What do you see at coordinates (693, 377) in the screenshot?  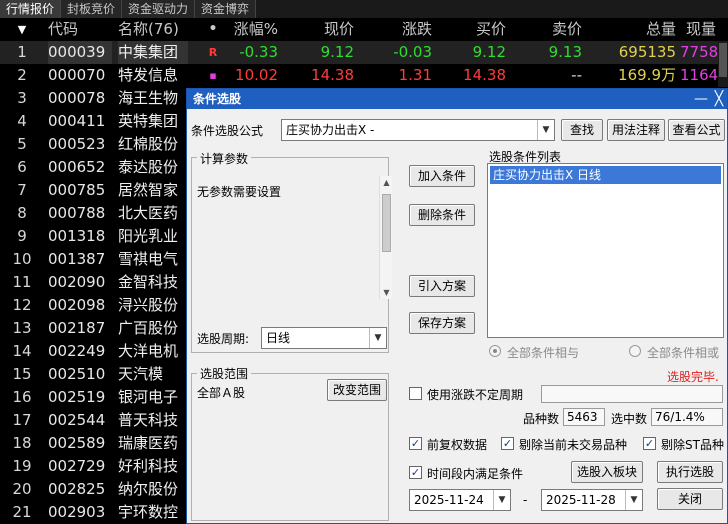 I see `status-text: 选股完毕.` at bounding box center [693, 377].